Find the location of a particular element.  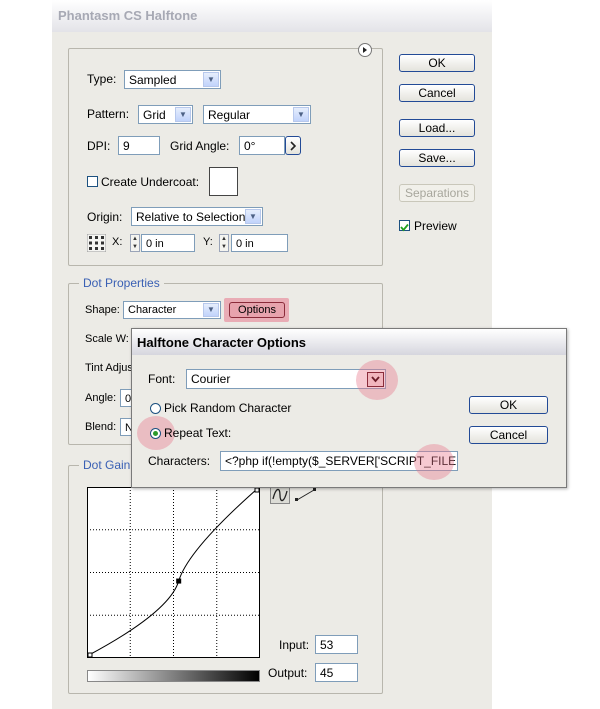

origin-value: Relative to Selection is located at coordinates (191, 217).